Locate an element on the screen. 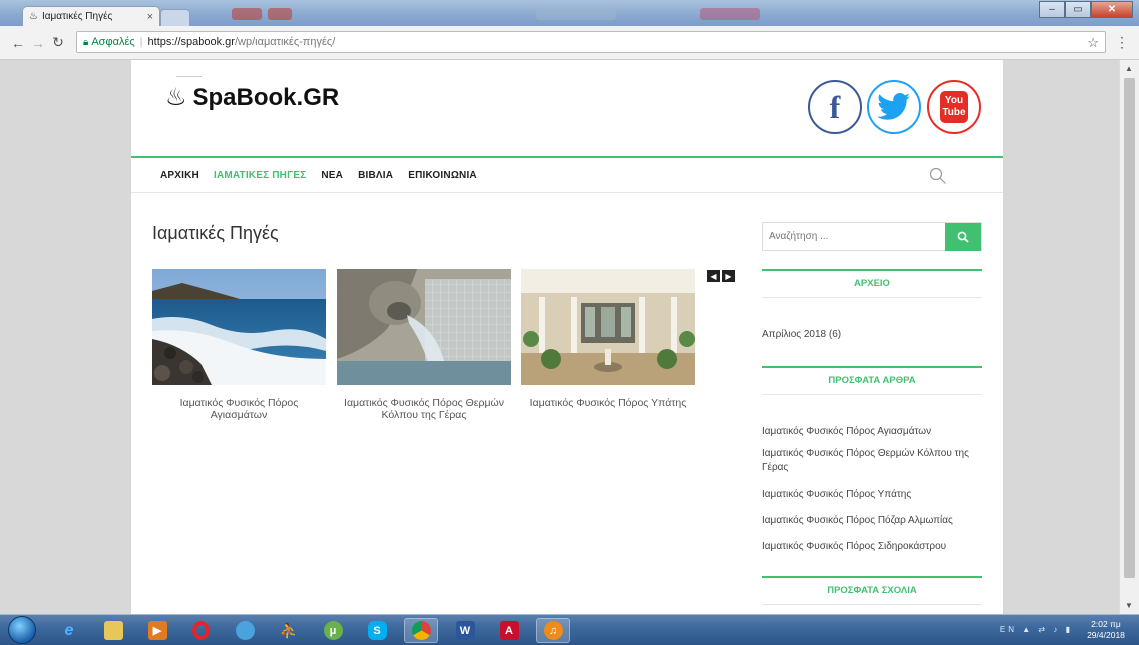 This screenshot has width=1139, height=645. secure-label: Ασφαλές is located at coordinates (113, 42).